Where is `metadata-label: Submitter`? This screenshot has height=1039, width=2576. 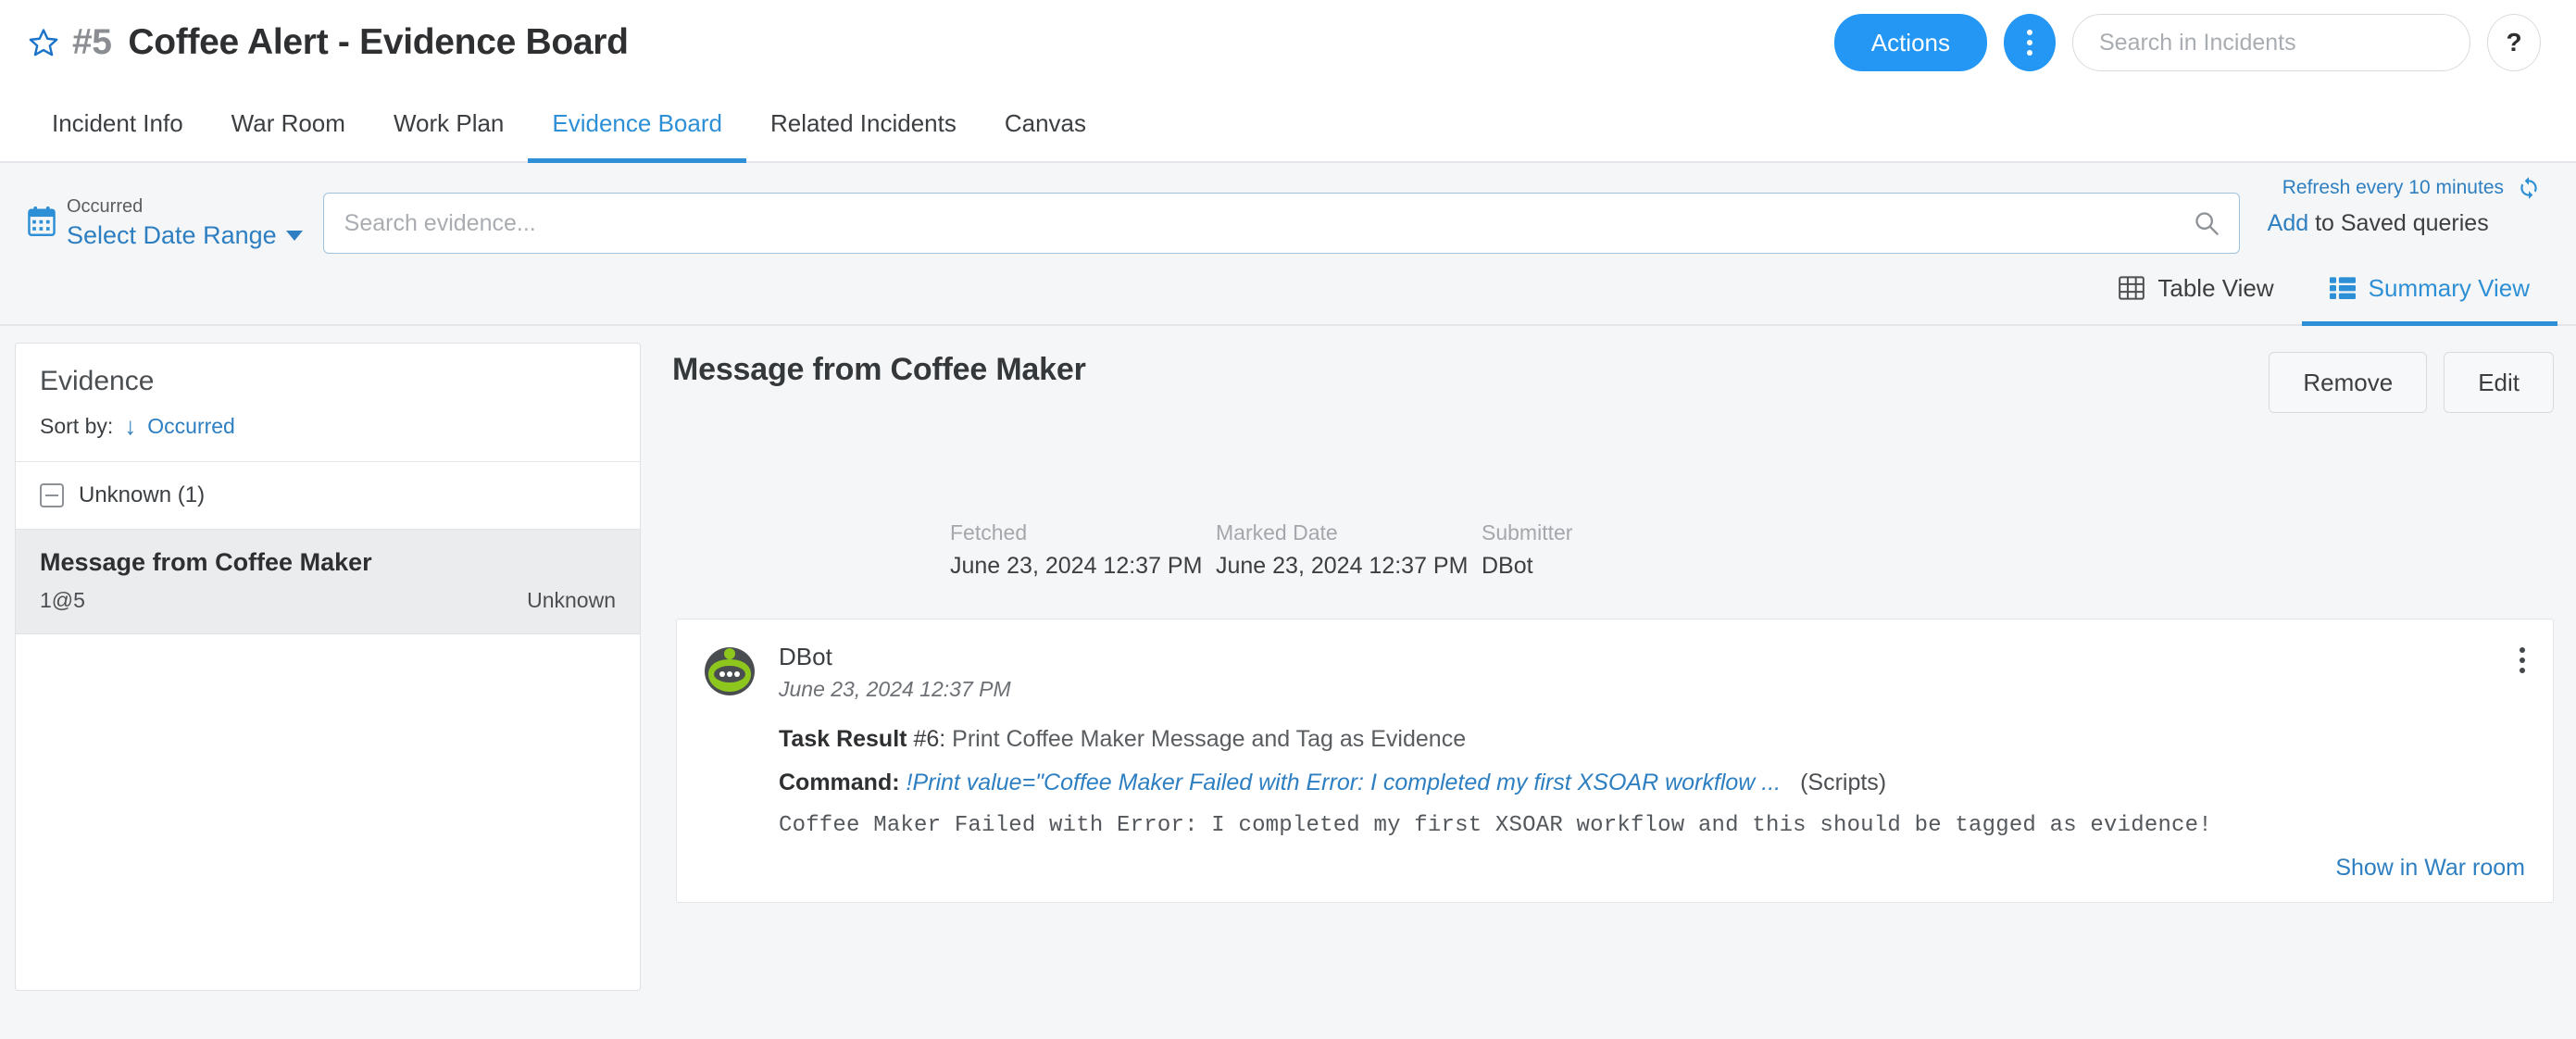
metadata-label: Submitter is located at coordinates (1527, 532).